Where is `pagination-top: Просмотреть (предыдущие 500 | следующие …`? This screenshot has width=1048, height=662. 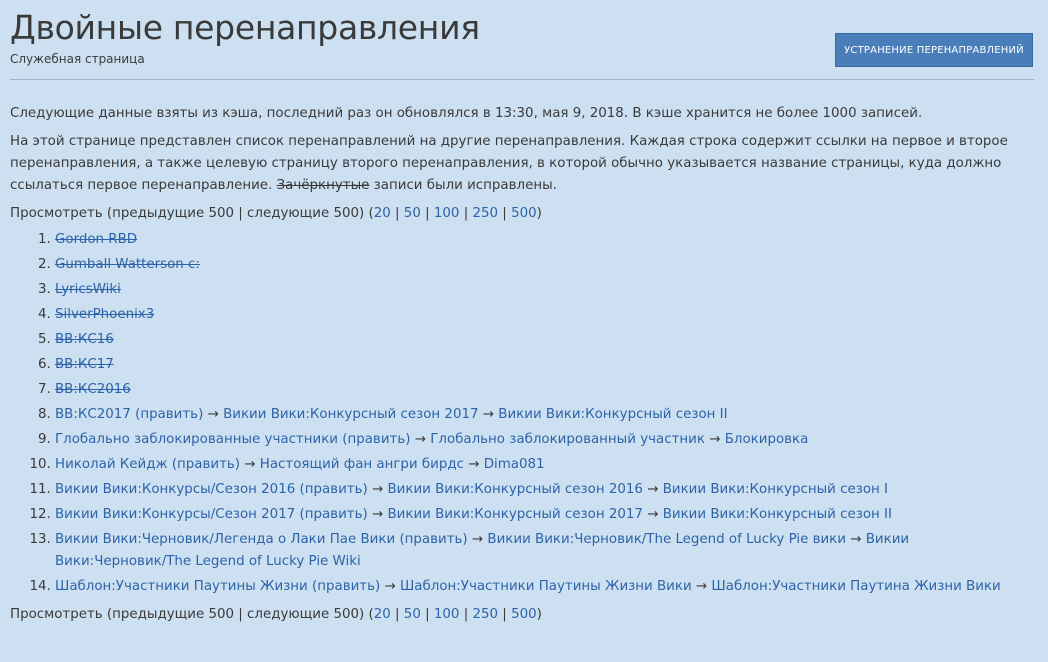 pagination-top: Просмотреть (предыдущие 500 | следующие … is located at coordinates (525, 214).